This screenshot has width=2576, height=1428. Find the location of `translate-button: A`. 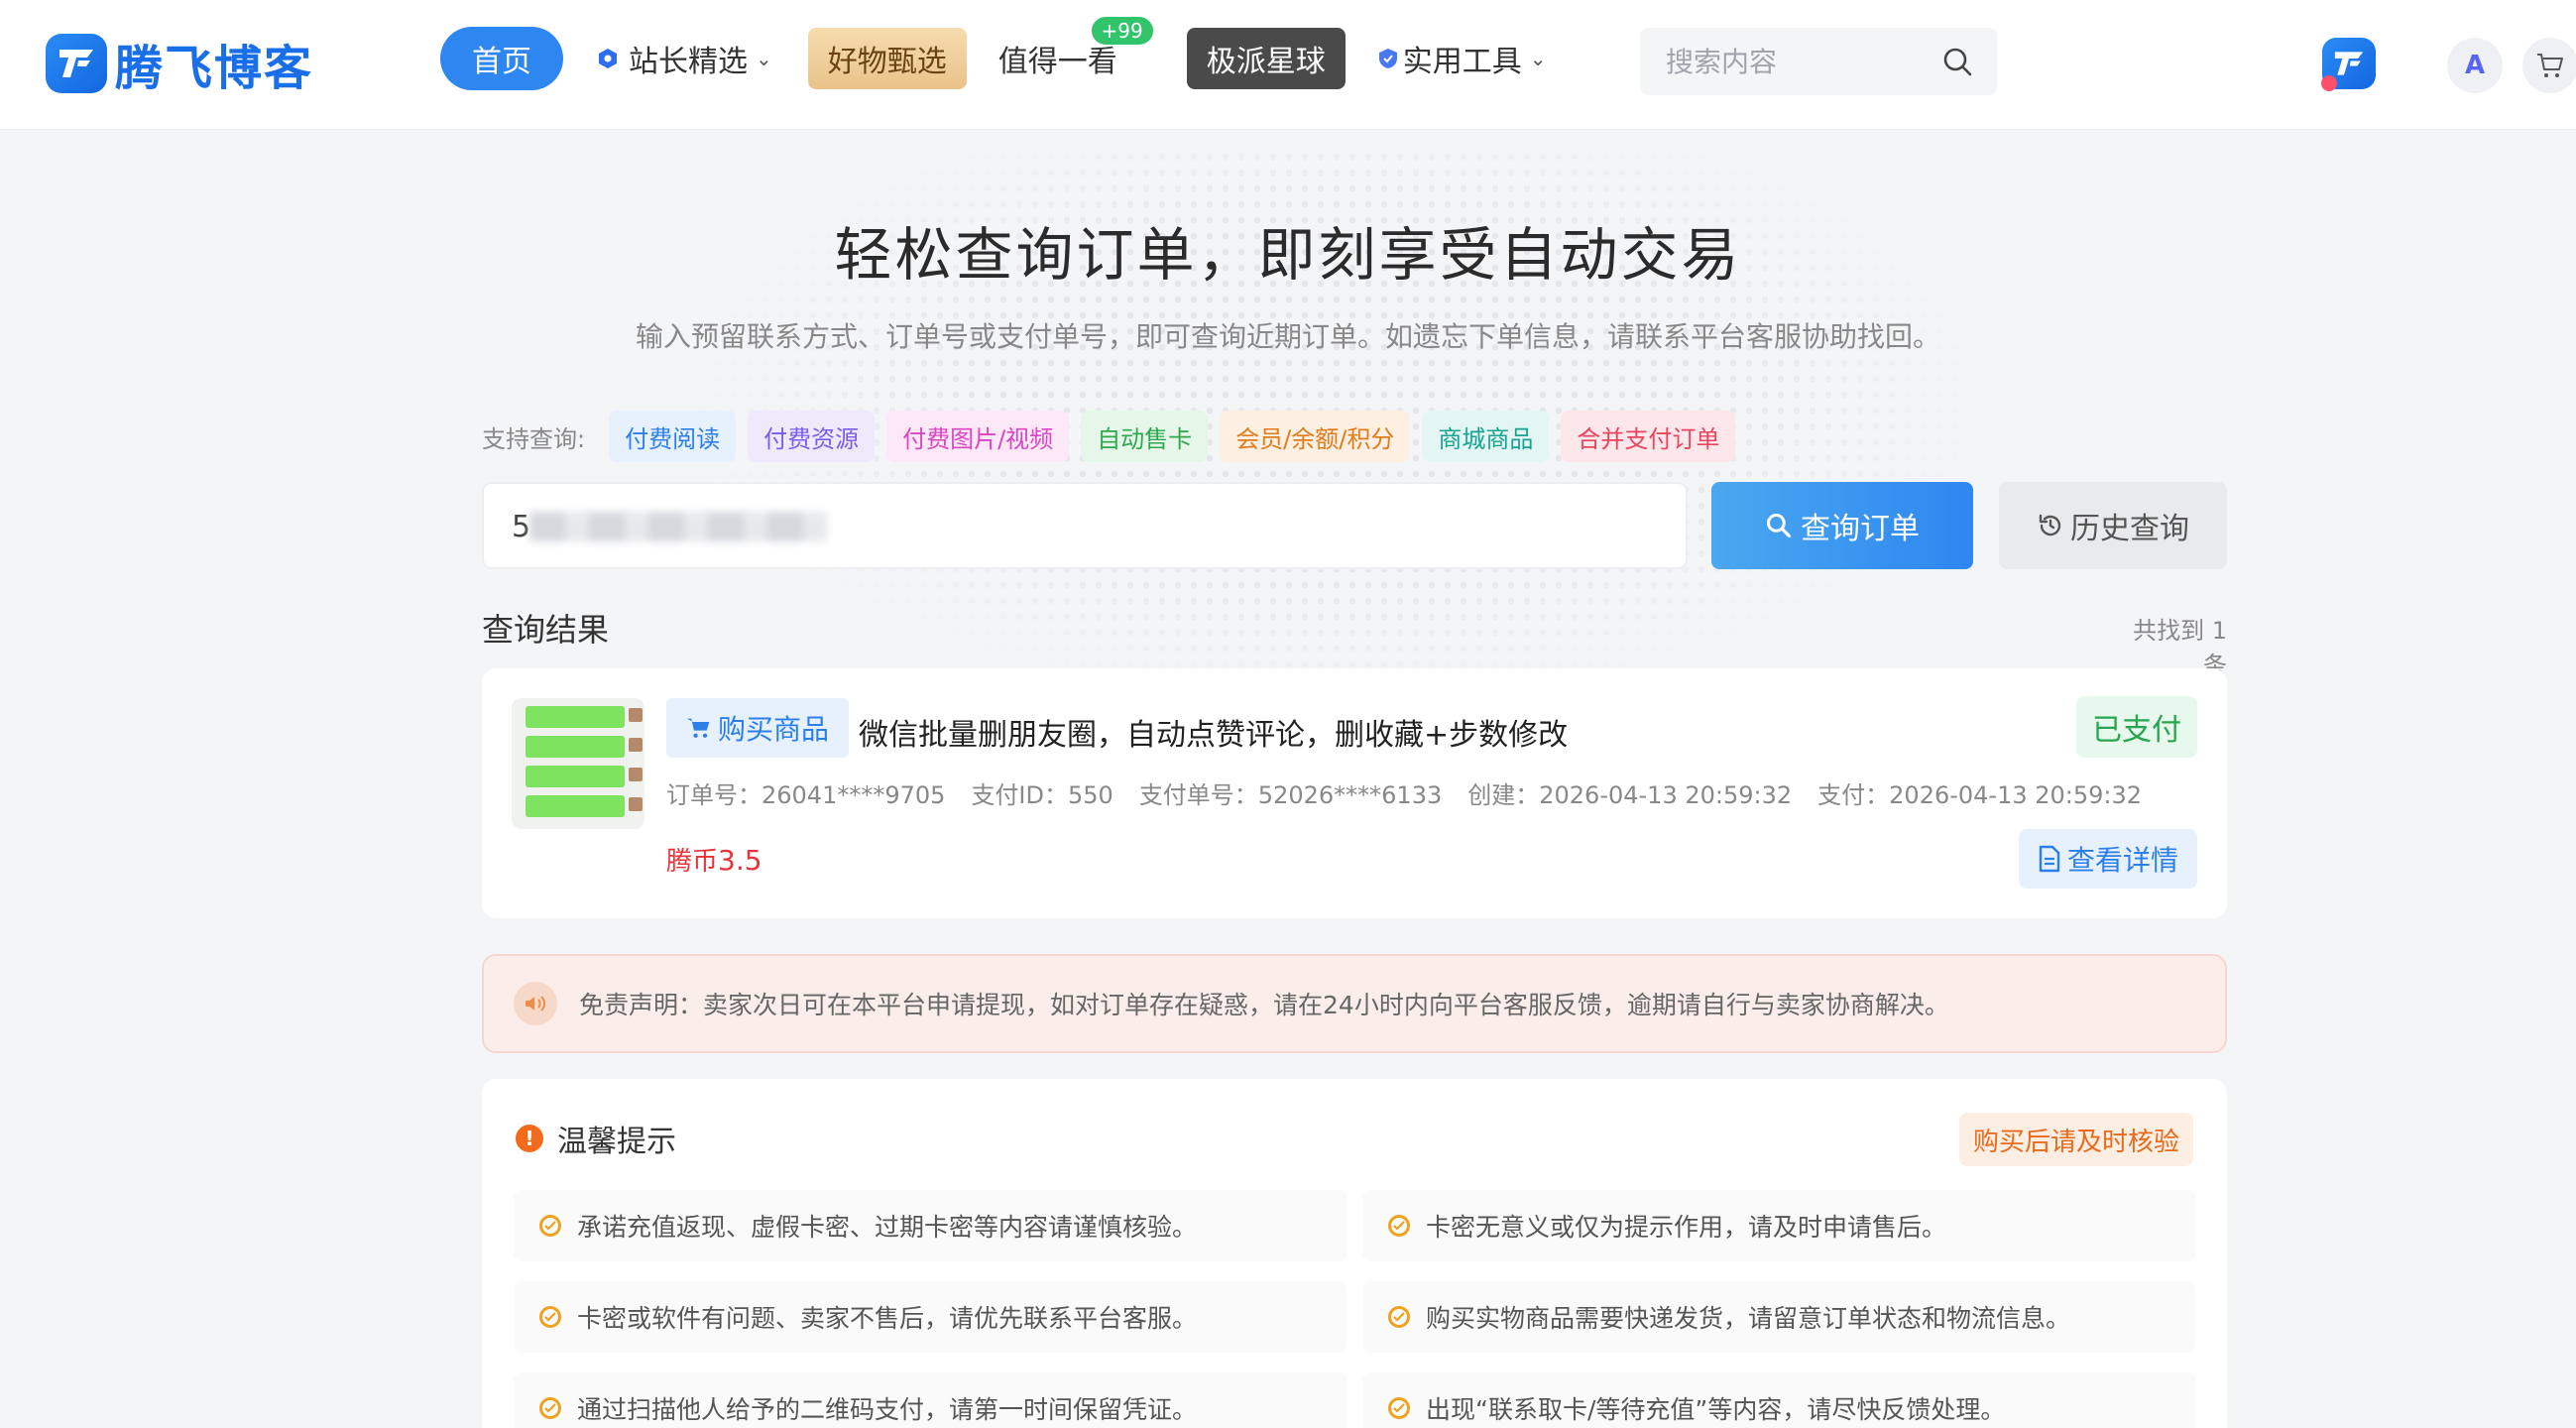

translate-button: A is located at coordinates (2475, 65).